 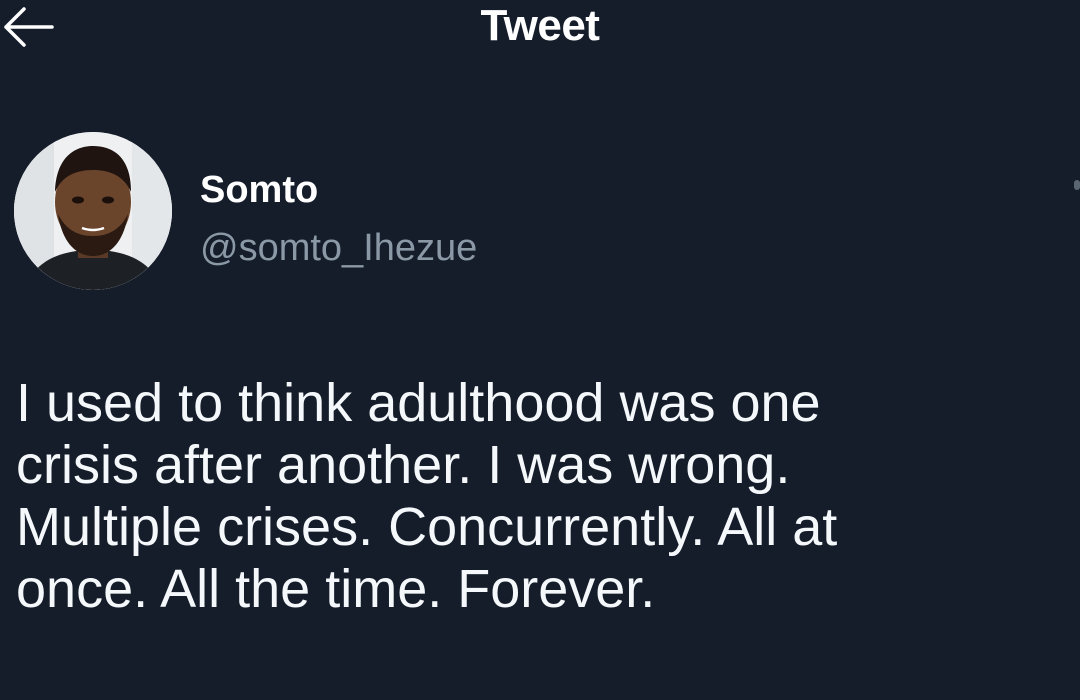 What do you see at coordinates (338, 248) in the screenshot?
I see `author-handle: @somto_Ihezue` at bounding box center [338, 248].